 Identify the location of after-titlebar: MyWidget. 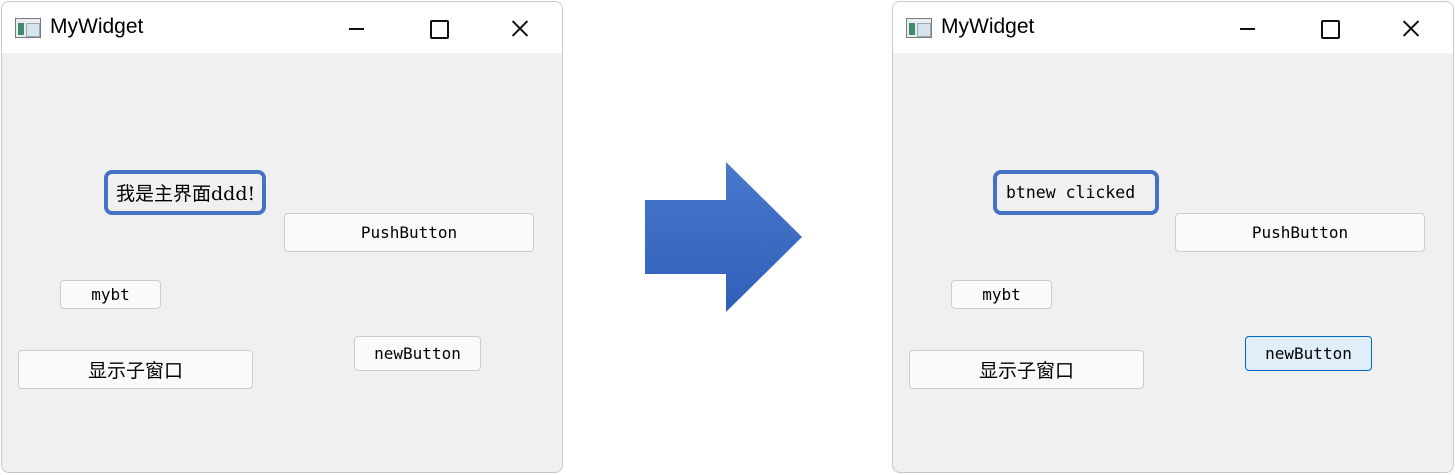
(1173, 27).